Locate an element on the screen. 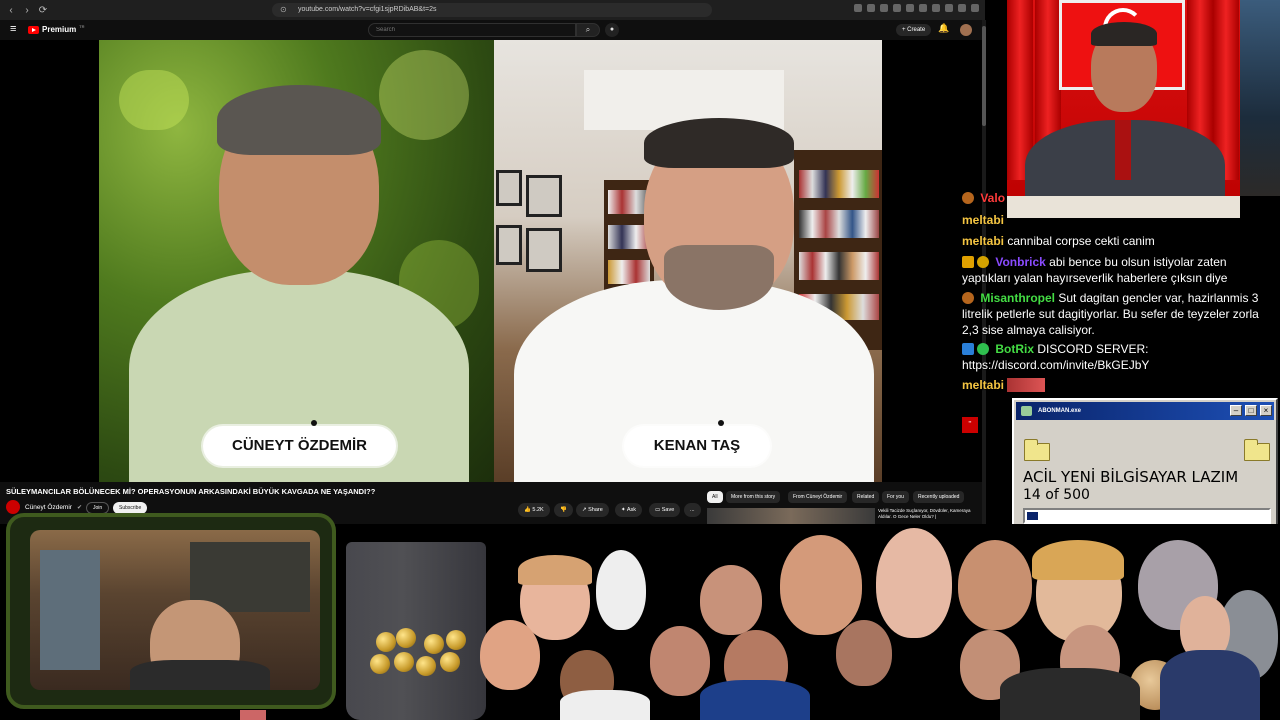  ask-button: ✦ Ask is located at coordinates (629, 510).